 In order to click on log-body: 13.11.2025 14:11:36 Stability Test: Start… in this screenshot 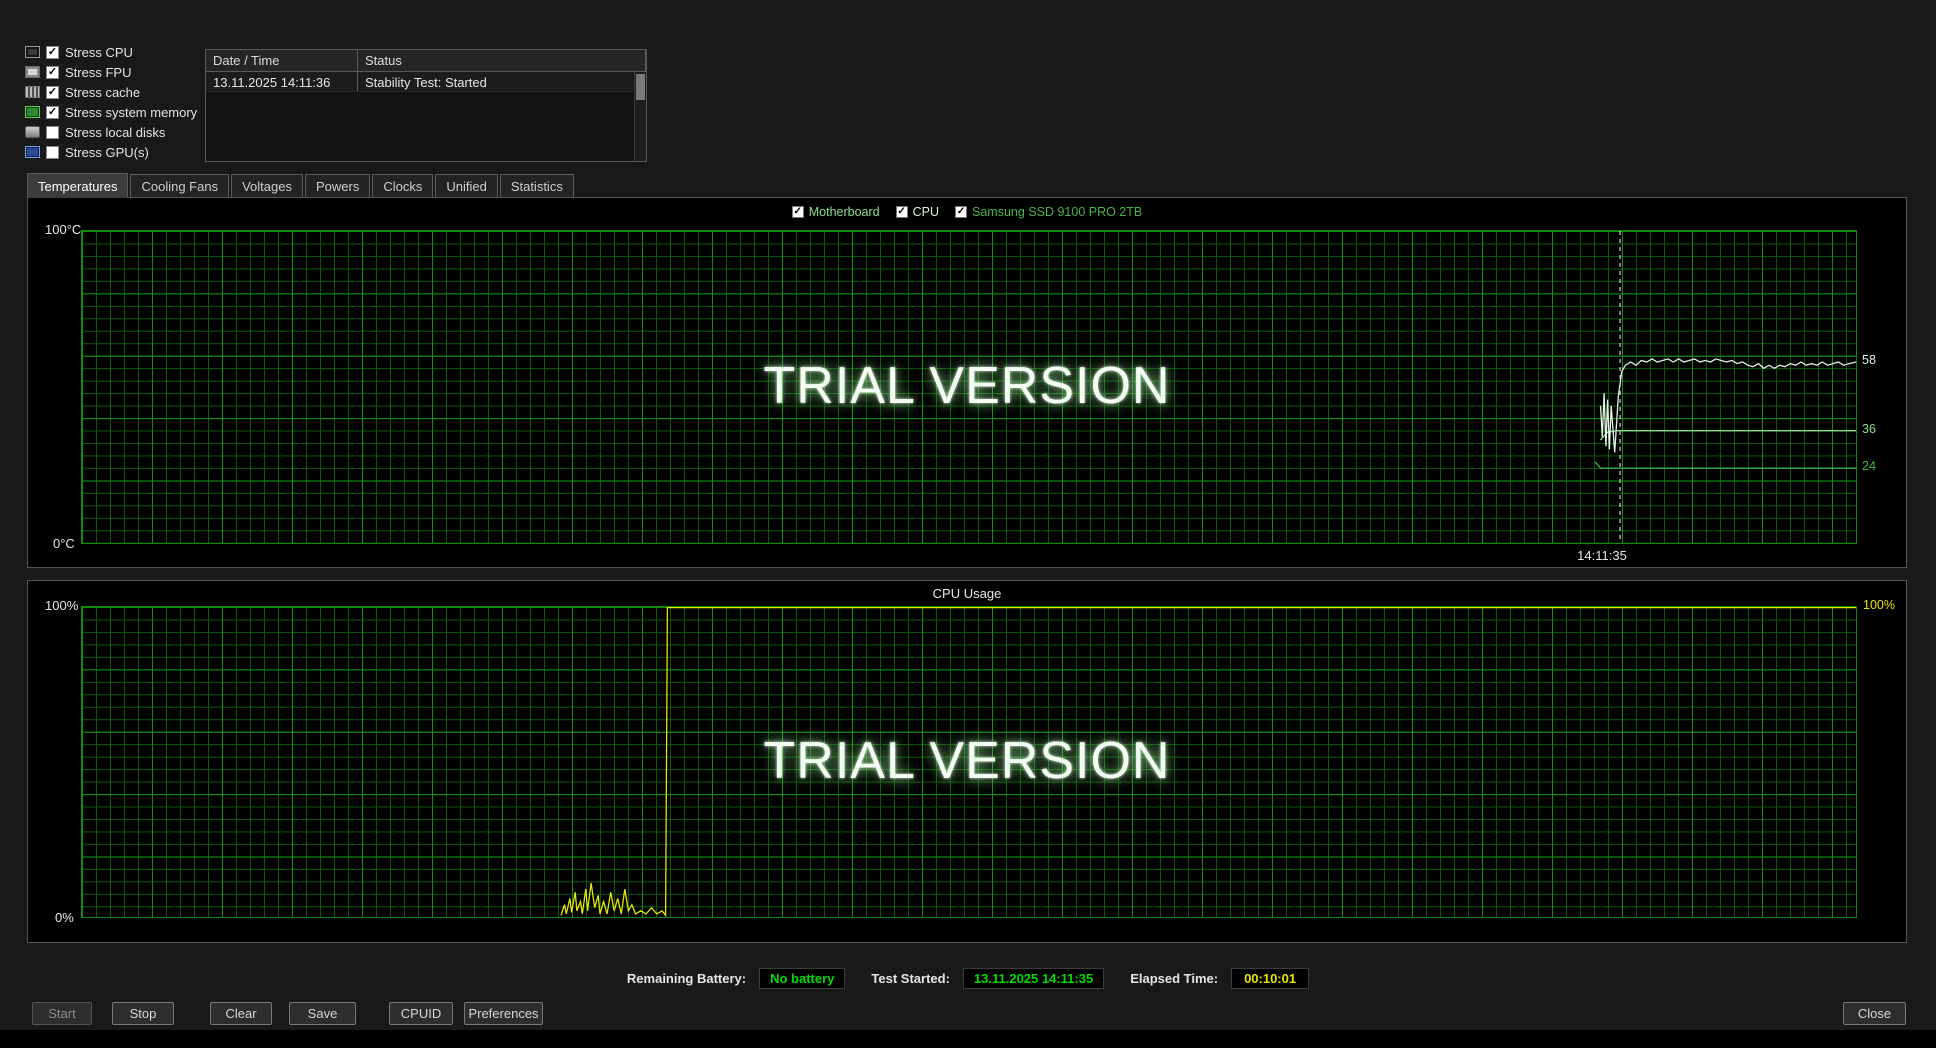, I will do `click(426, 82)`.